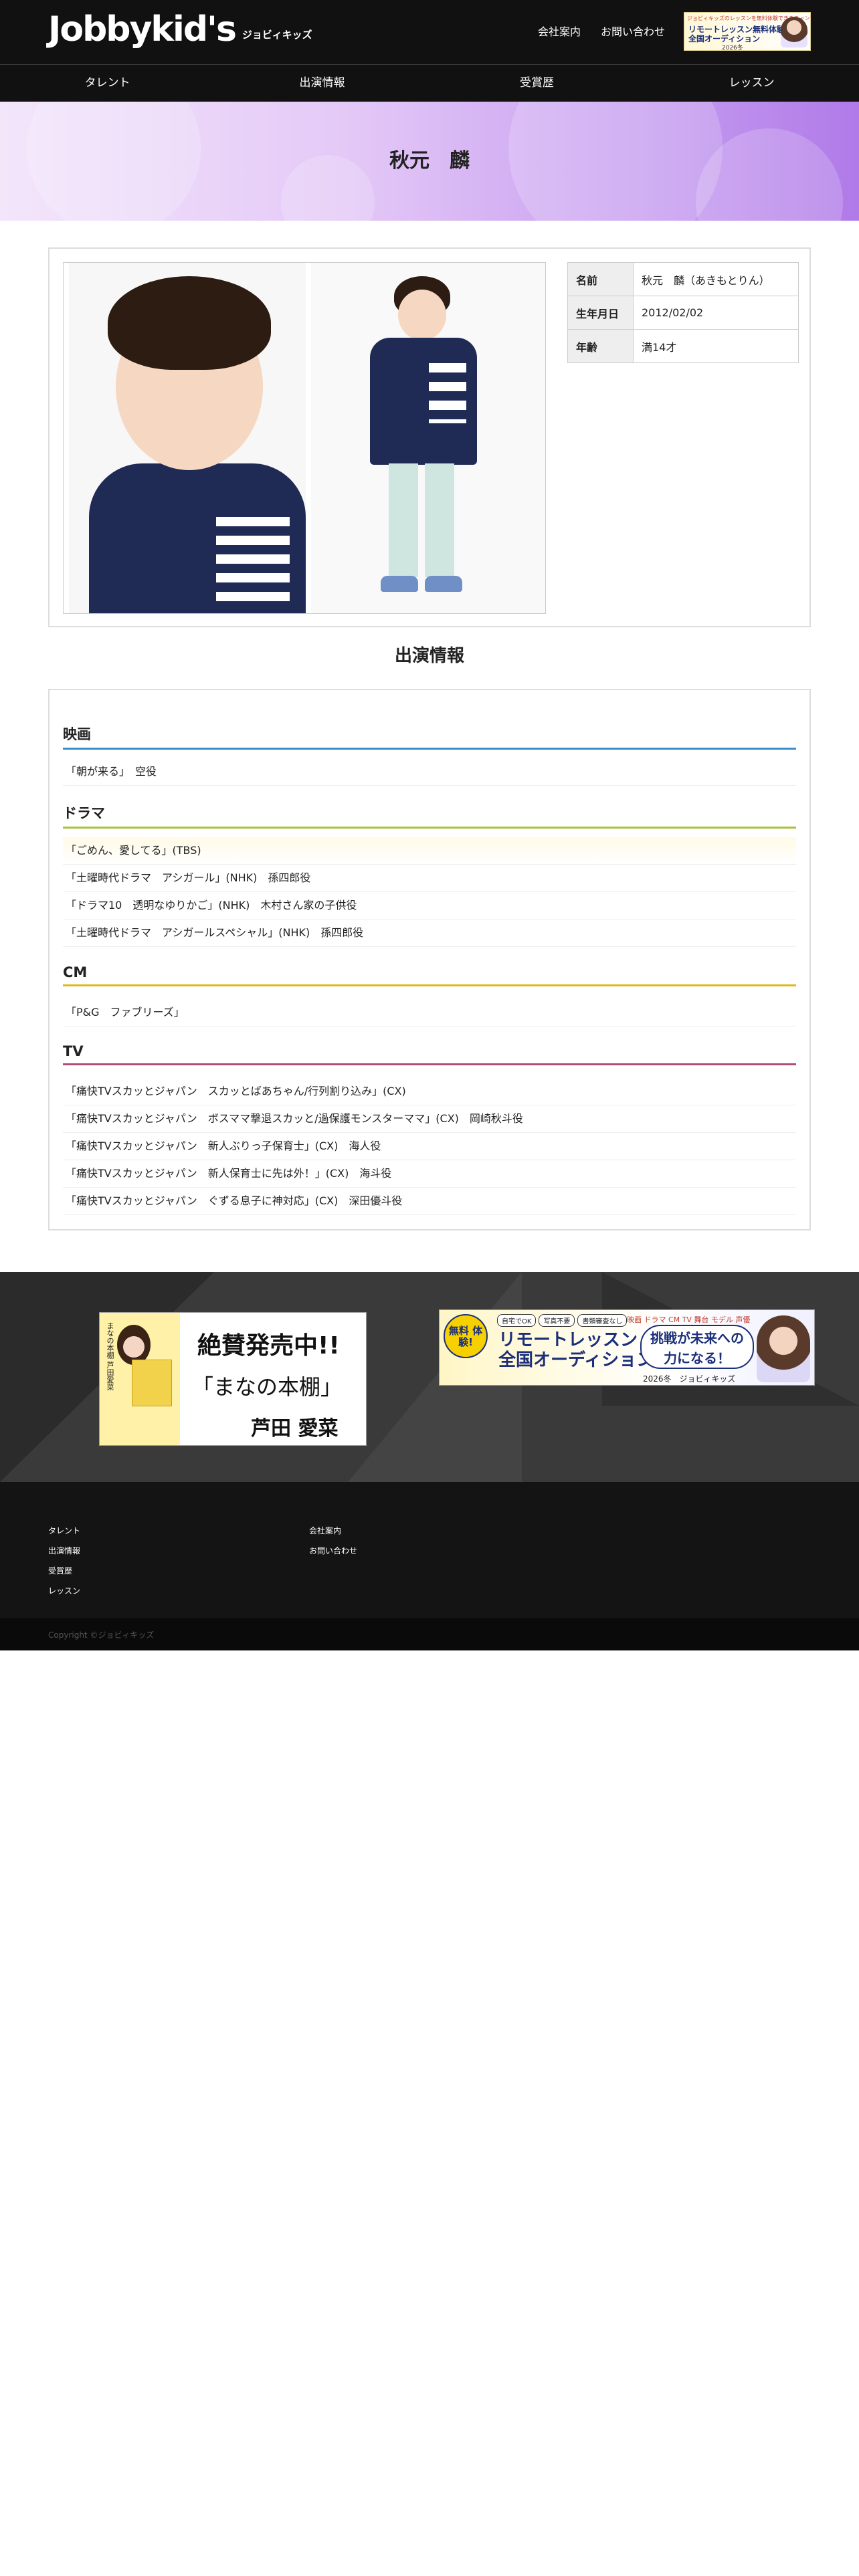 Image resolution: width=859 pixels, height=2576 pixels. What do you see at coordinates (322, 83) in the screenshot?
I see `nav-appearances: 出演情報` at bounding box center [322, 83].